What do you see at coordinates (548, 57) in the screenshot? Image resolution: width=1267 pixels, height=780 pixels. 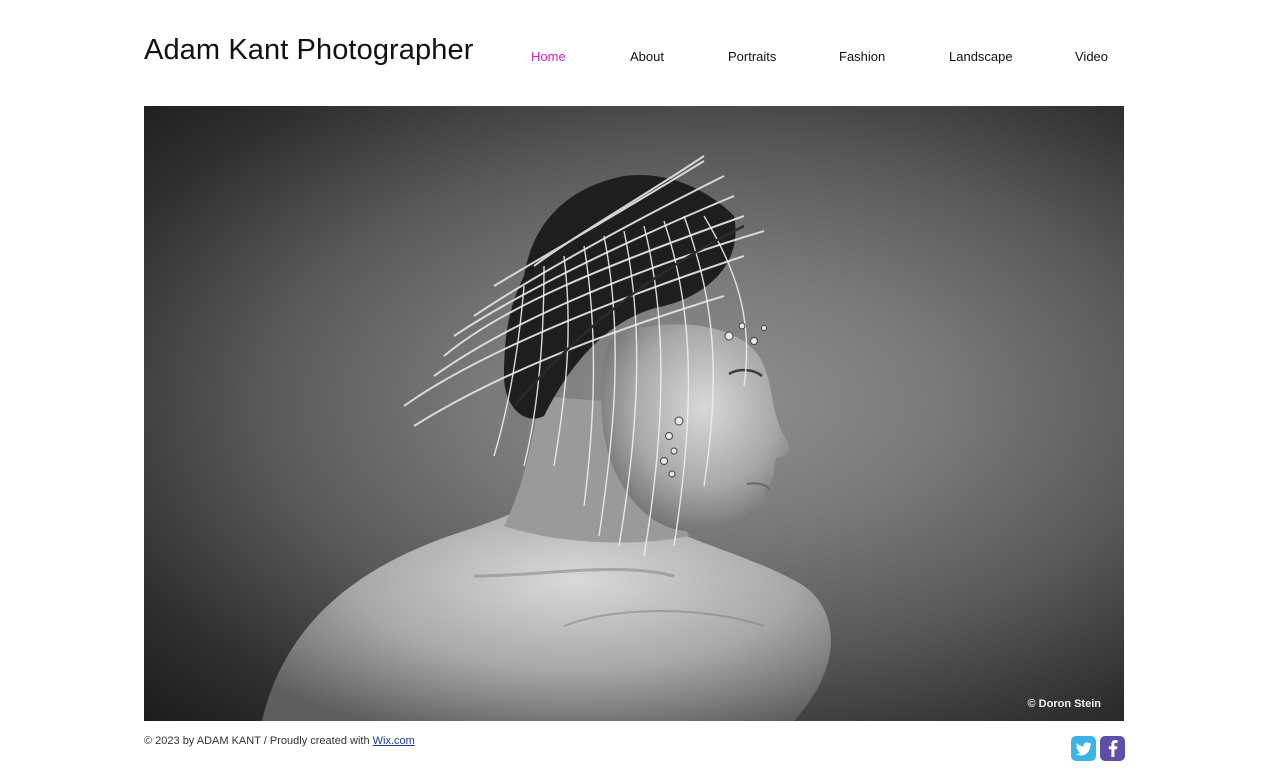 I see `nav-item-home: Home` at bounding box center [548, 57].